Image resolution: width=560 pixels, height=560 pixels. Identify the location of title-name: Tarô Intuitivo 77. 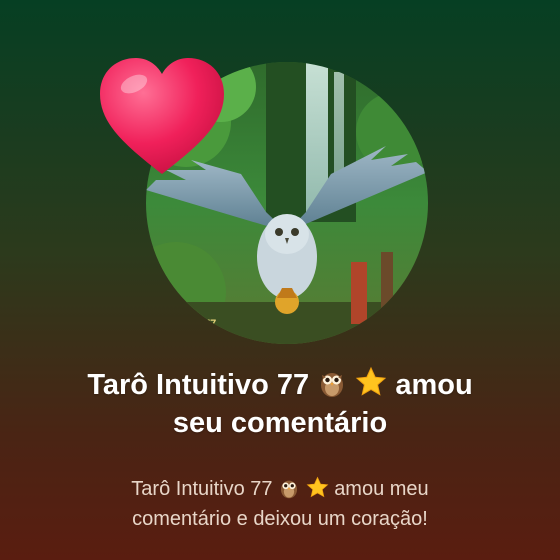
(198, 385).